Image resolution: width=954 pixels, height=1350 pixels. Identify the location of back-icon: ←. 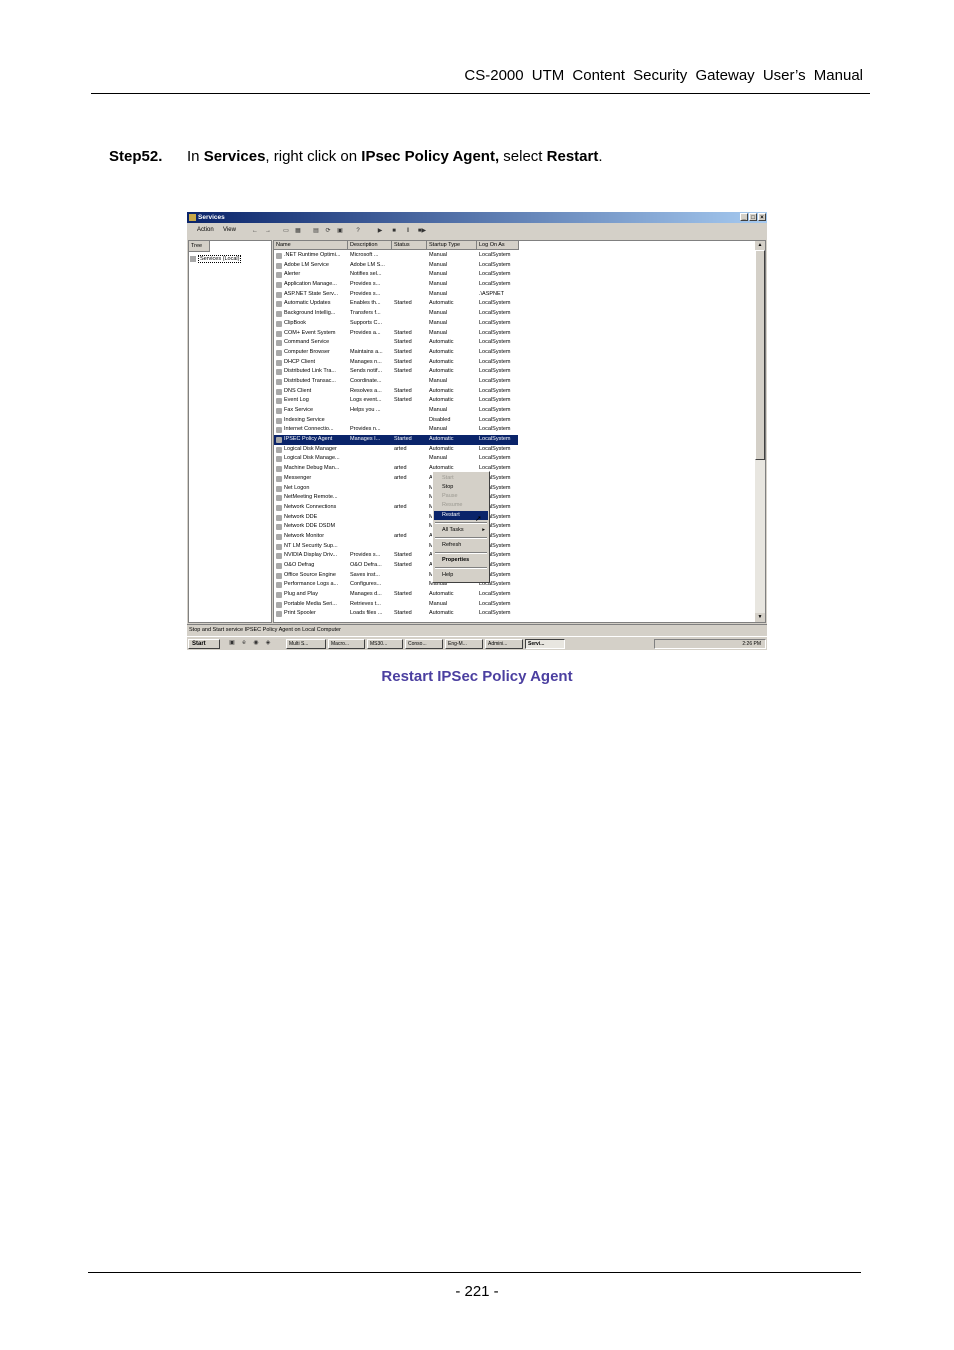
(255, 231).